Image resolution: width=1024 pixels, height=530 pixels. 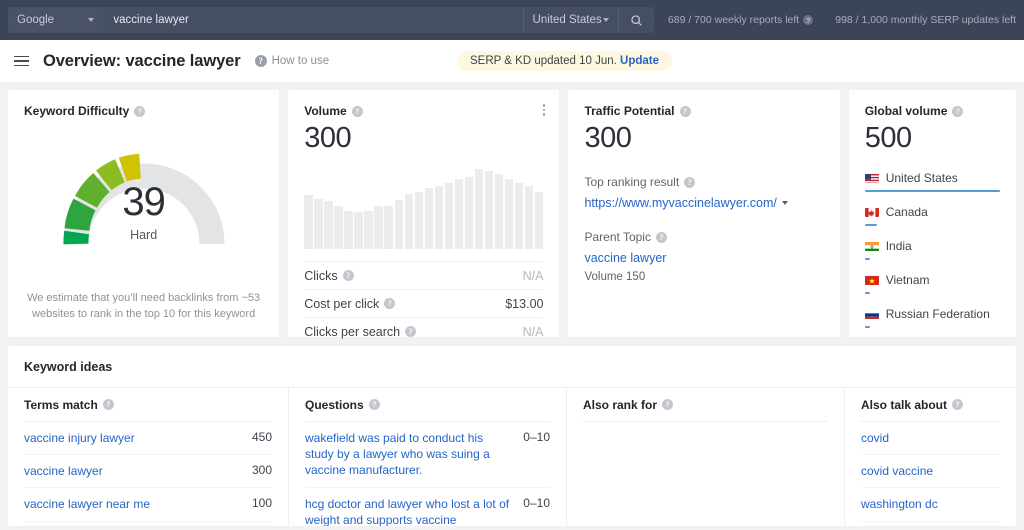 I want to click on parent-topic-label: Parent Topic, so click(x=617, y=237).